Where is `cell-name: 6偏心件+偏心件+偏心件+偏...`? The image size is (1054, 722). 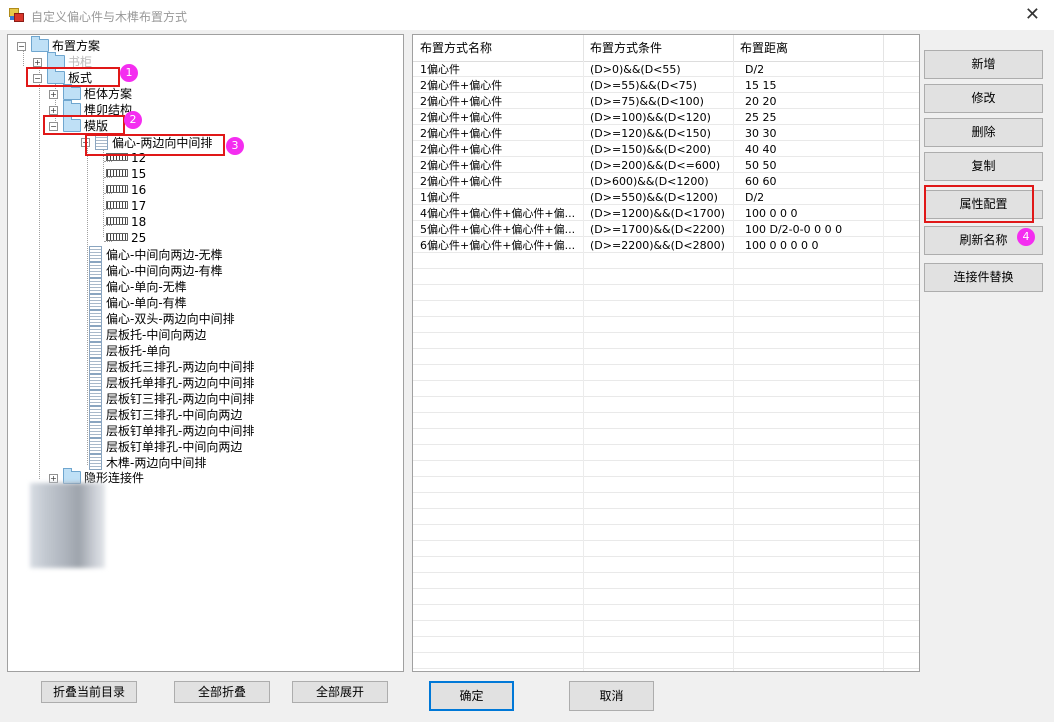
cell-name: 6偏心件+偏心件+偏心件+偏... is located at coordinates (498, 245).